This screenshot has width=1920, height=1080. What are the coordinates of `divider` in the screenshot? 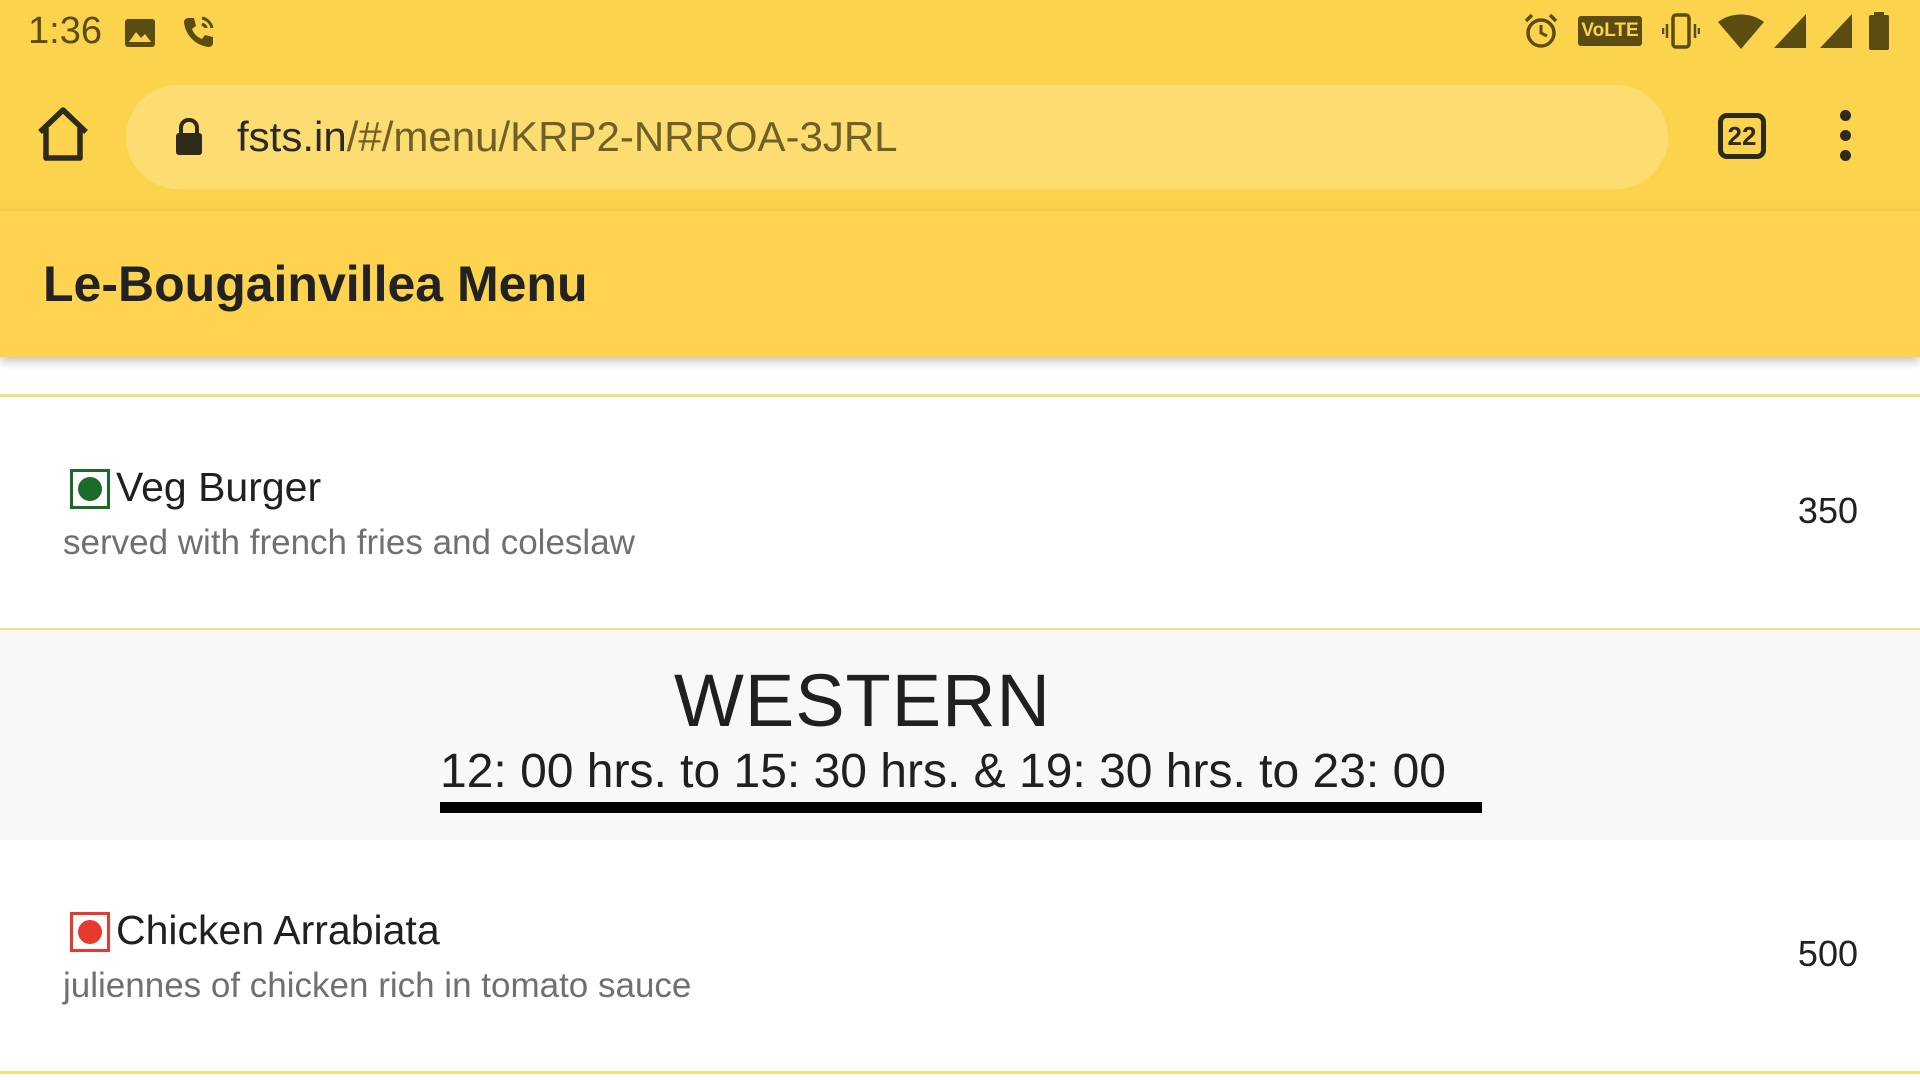 It's located at (960, 1072).